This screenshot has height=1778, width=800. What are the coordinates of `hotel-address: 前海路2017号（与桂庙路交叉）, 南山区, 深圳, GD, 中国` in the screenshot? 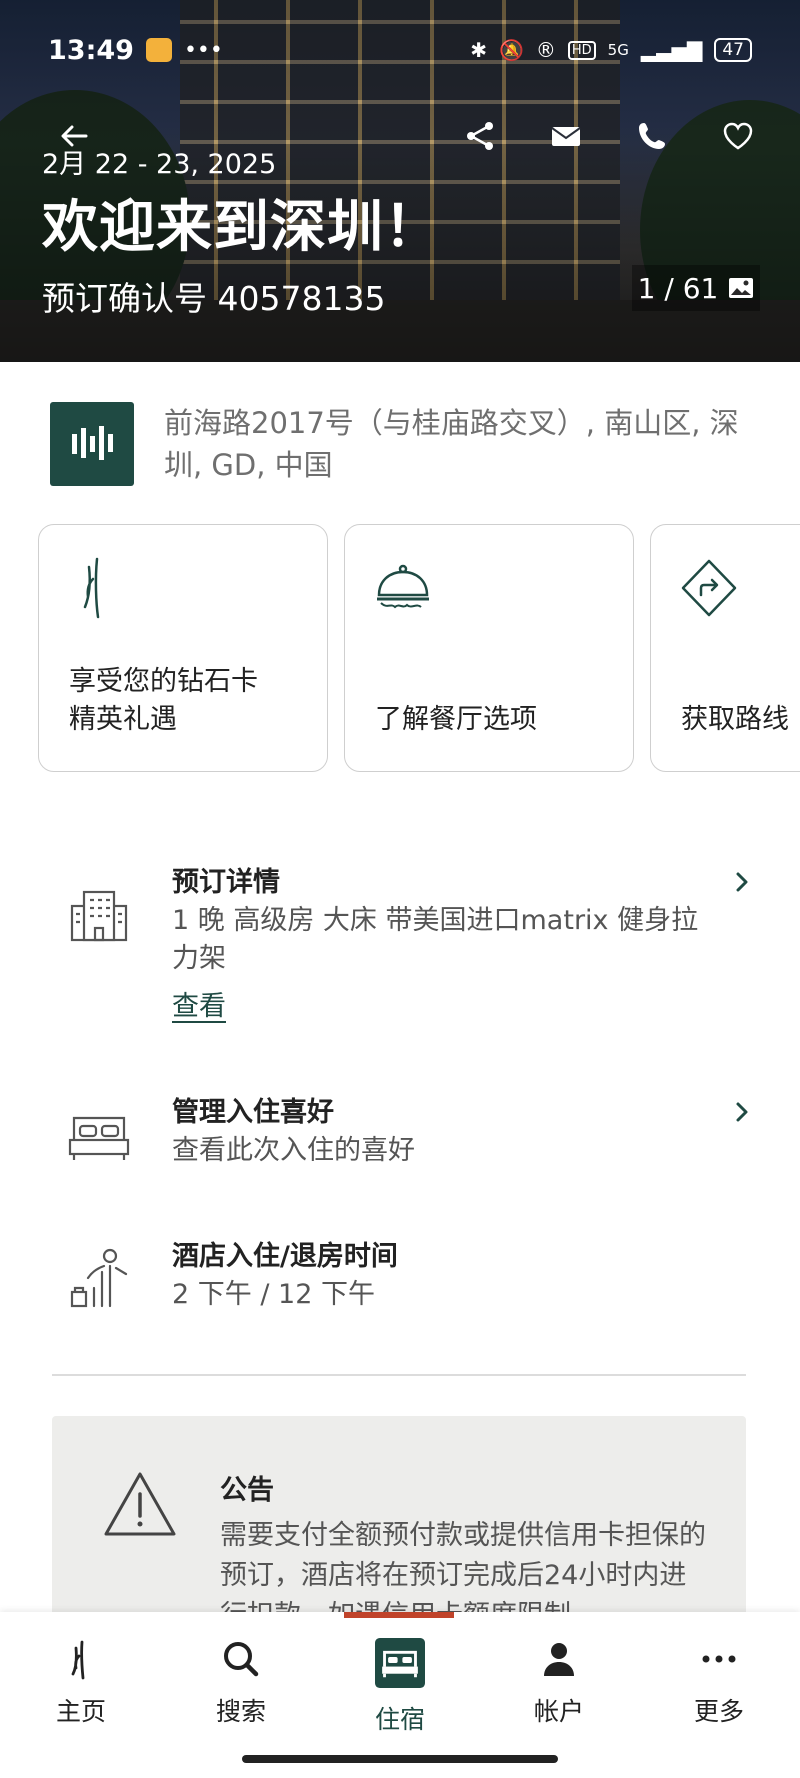 It's located at (464, 444).